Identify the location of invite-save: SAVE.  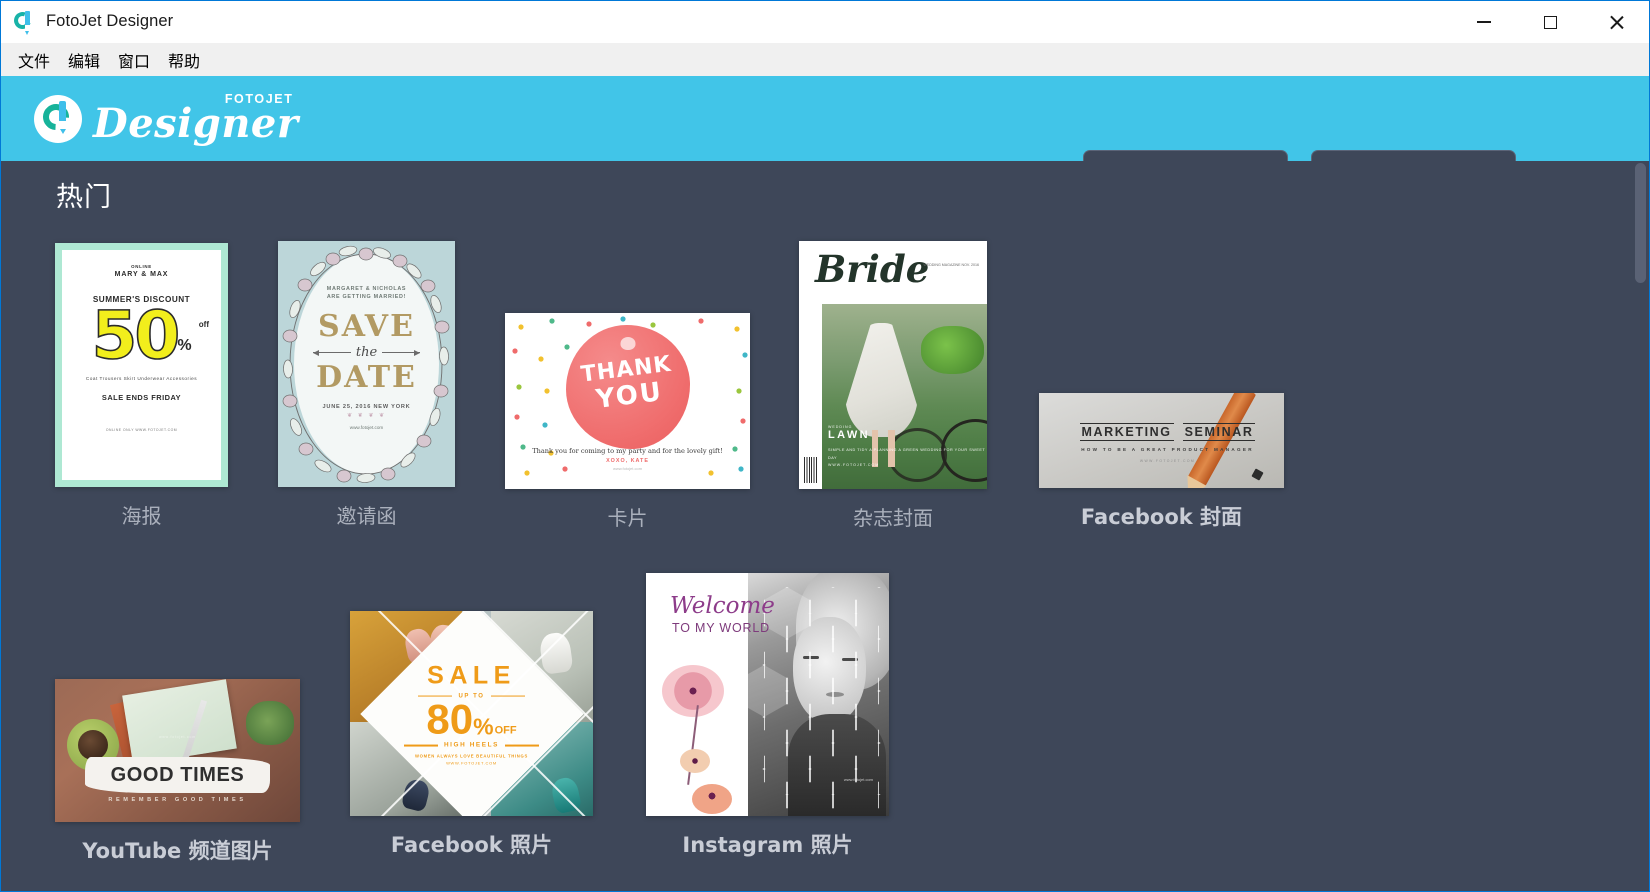
(366, 327).